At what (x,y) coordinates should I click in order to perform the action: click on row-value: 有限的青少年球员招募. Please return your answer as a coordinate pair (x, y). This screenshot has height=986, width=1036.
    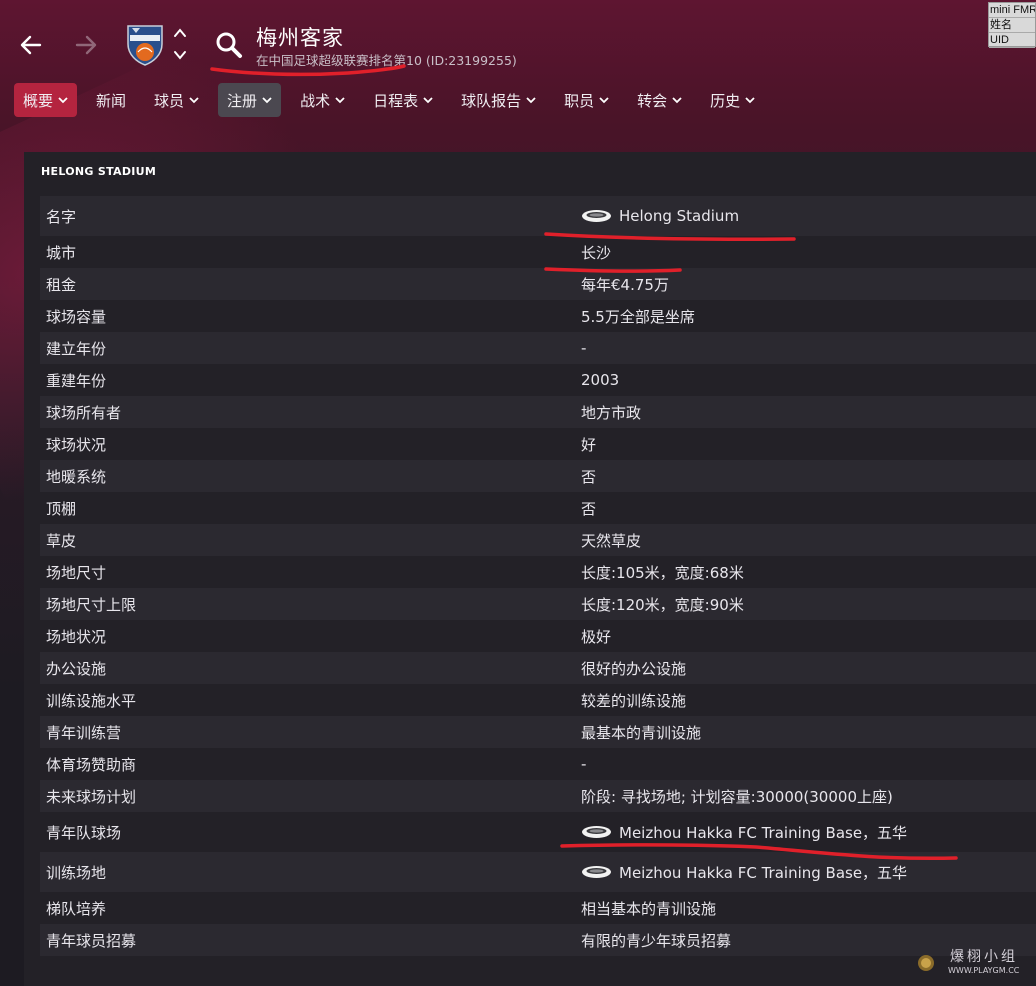
    Looking at the image, I should click on (656, 940).